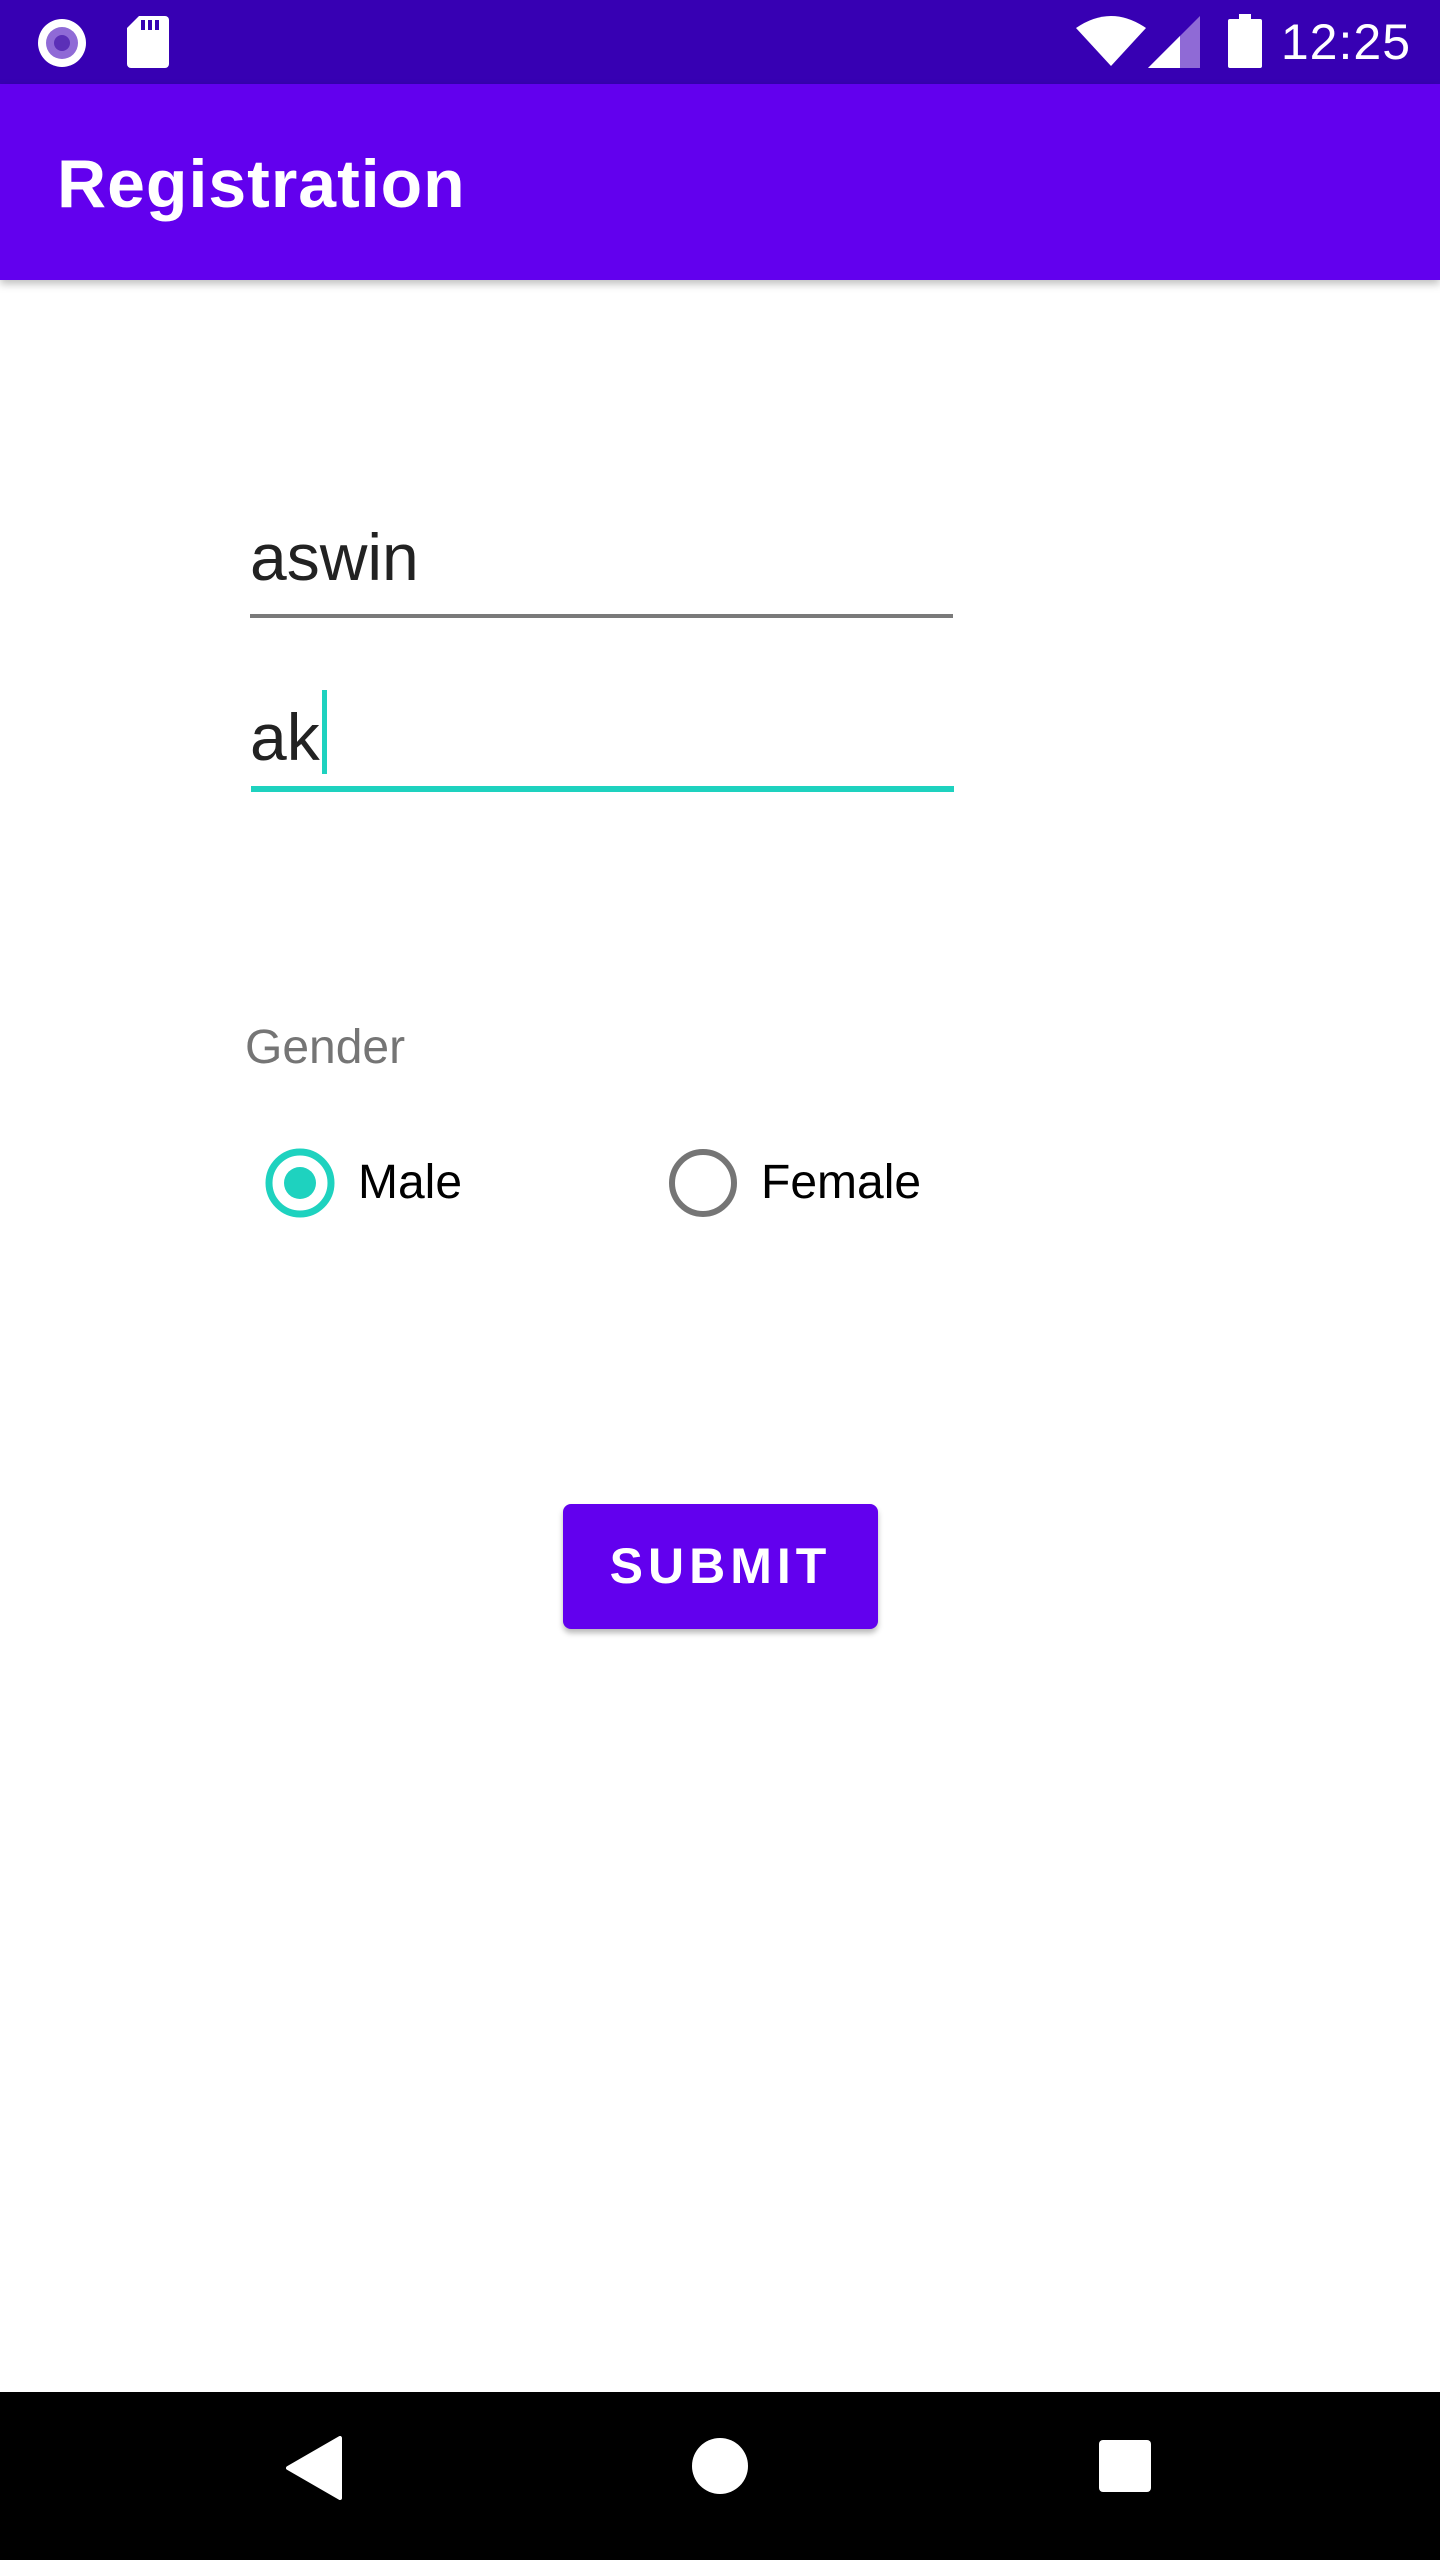 The width and height of the screenshot is (1440, 2560). What do you see at coordinates (602, 789) in the screenshot?
I see `last-name-underline-focused` at bounding box center [602, 789].